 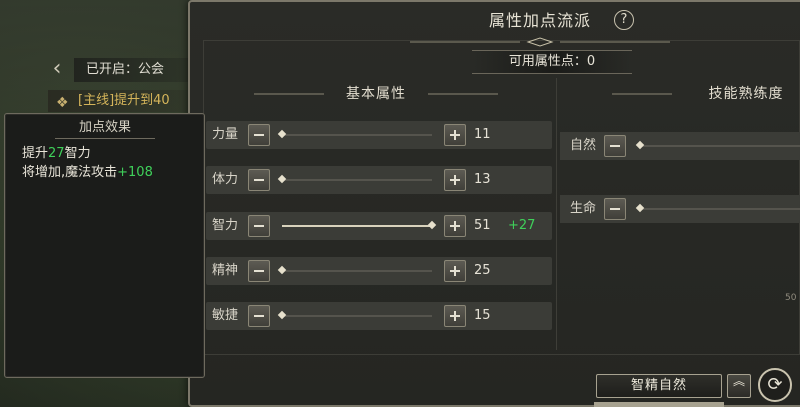 What do you see at coordinates (746, 94) in the screenshot?
I see `skills-title: 技能熟练度` at bounding box center [746, 94].